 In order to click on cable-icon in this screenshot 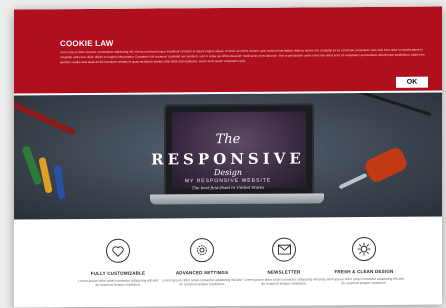, I will do `click(374, 104)`.